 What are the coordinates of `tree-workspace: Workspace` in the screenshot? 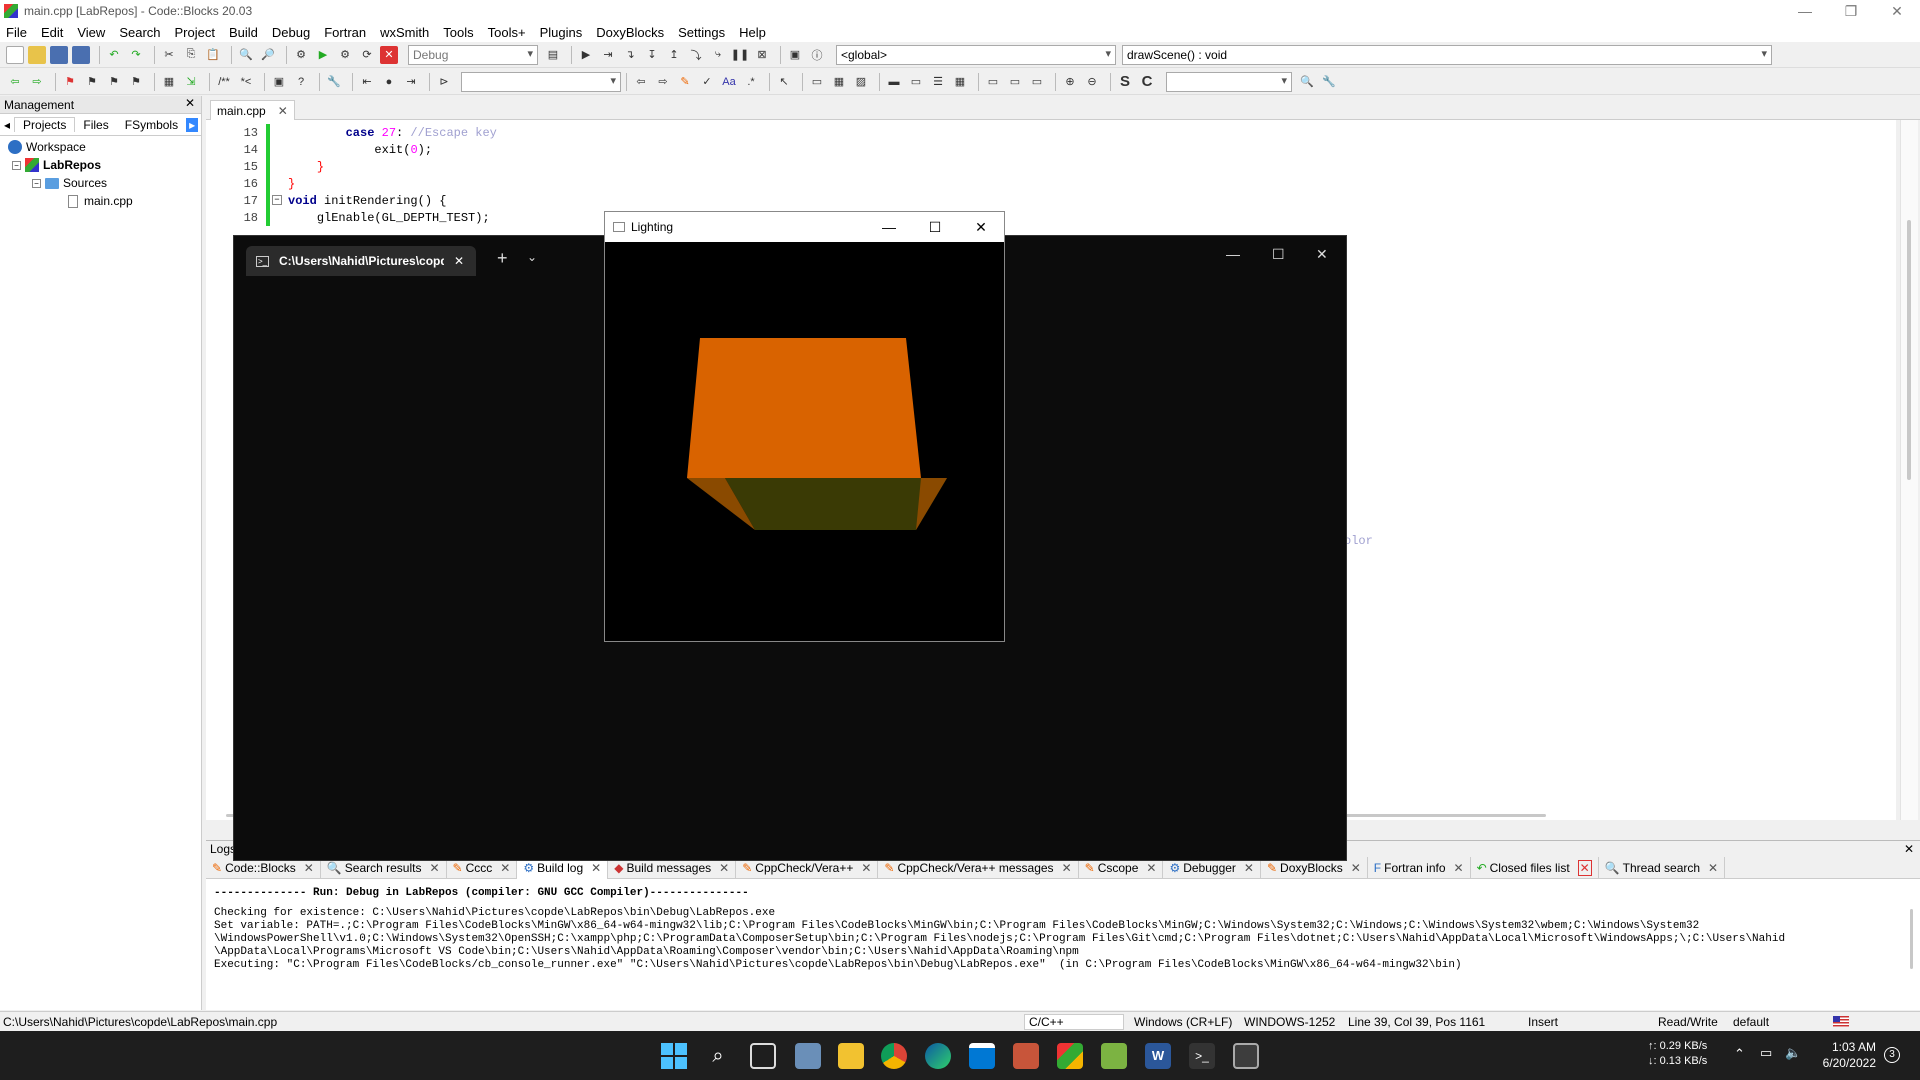 It's located at (100, 147).